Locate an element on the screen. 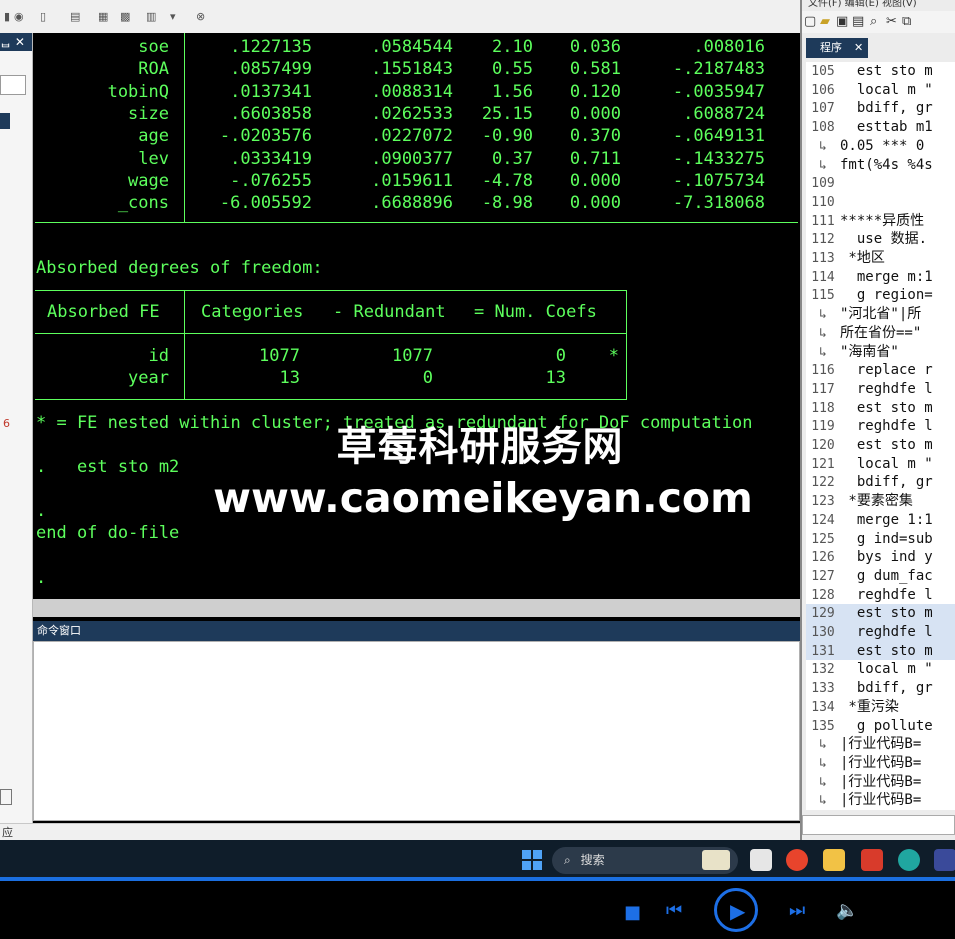 Image resolution: width=955 pixels, height=939 pixels. code-line: 121 local m " is located at coordinates (880, 464).